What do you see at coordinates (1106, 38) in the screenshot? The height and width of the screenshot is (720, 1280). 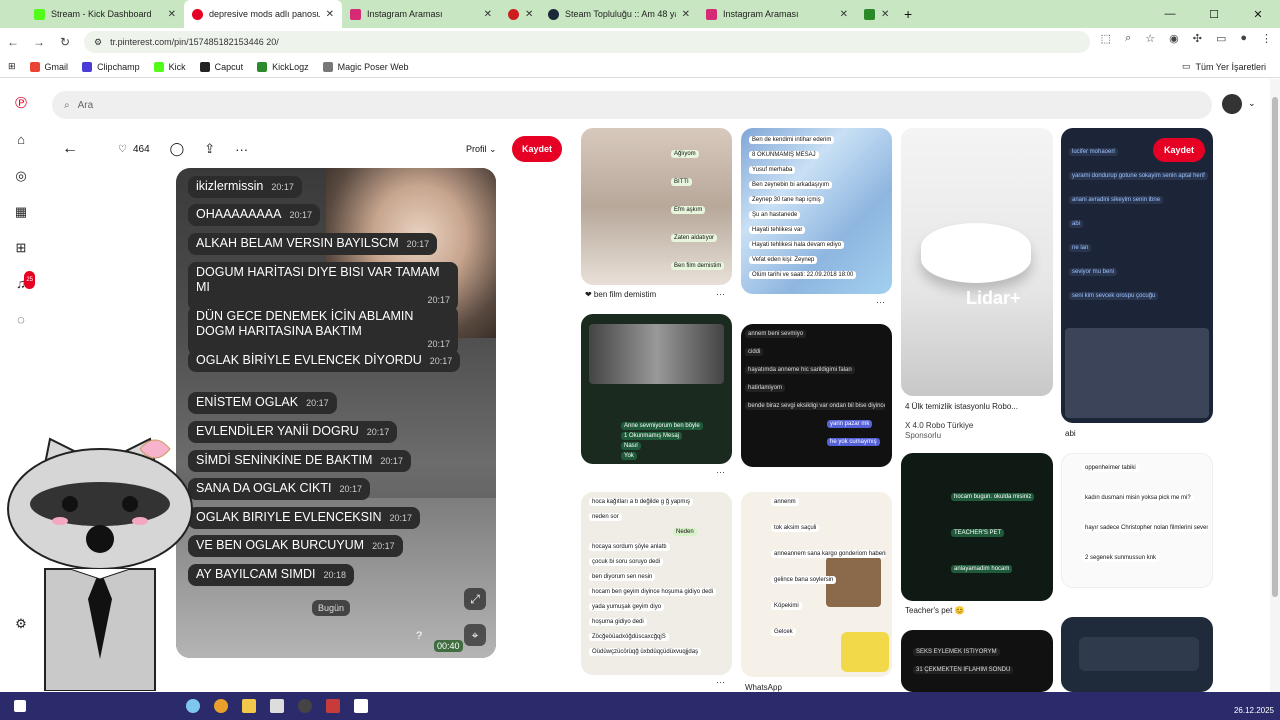 I see `install-icon: ⬚` at bounding box center [1106, 38].